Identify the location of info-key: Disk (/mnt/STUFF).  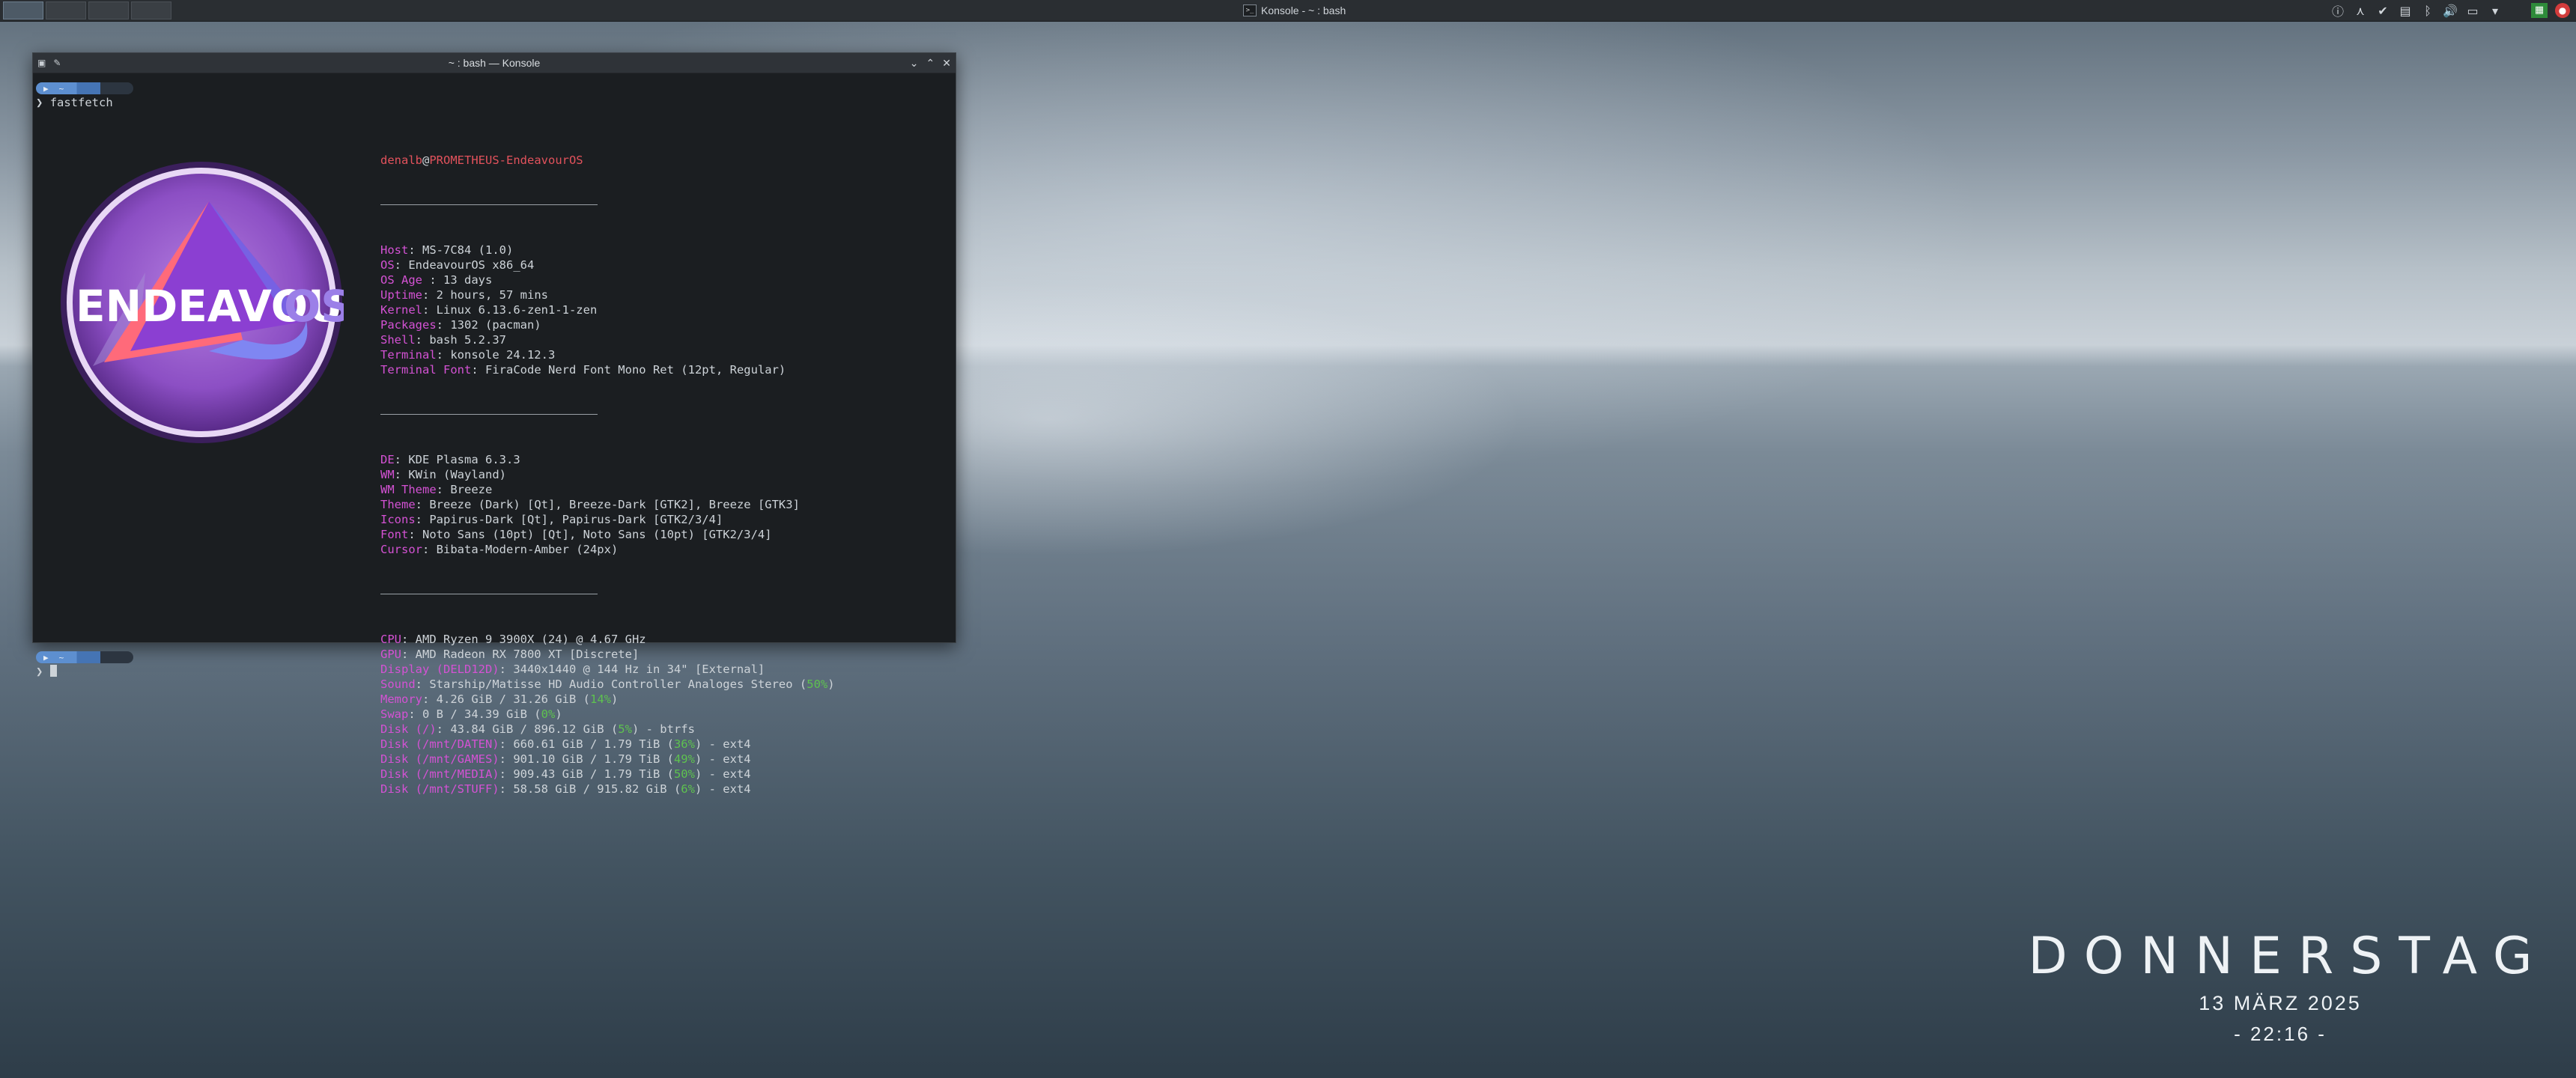
(439, 789).